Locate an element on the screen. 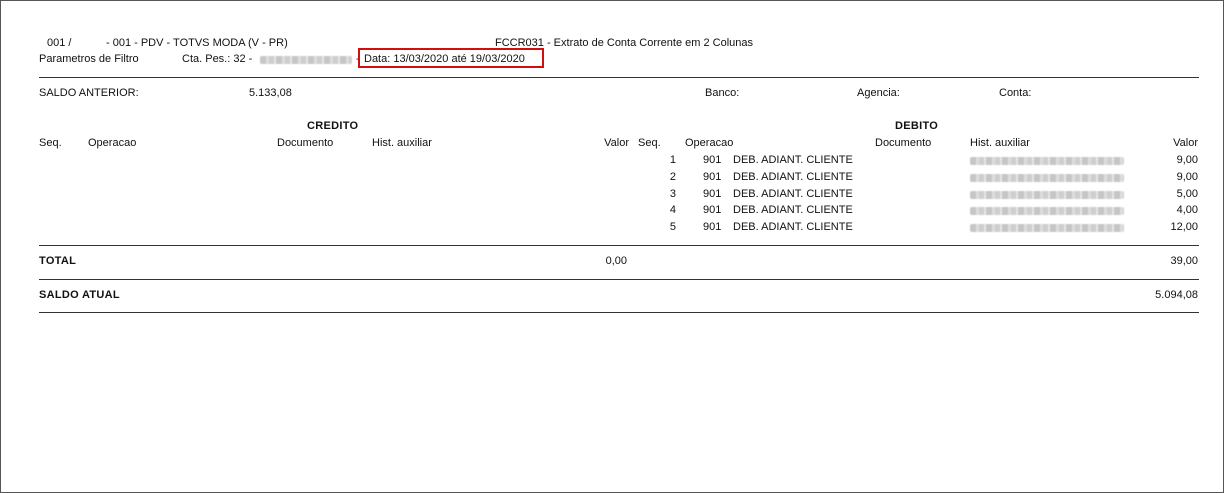  account-label: Conta: is located at coordinates (1015, 93).